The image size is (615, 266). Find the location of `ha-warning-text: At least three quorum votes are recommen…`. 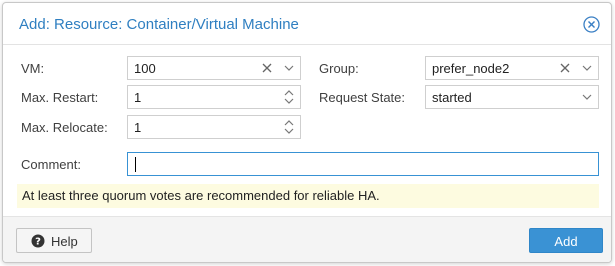

ha-warning-text: At least three quorum votes are recommen… is located at coordinates (201, 195).